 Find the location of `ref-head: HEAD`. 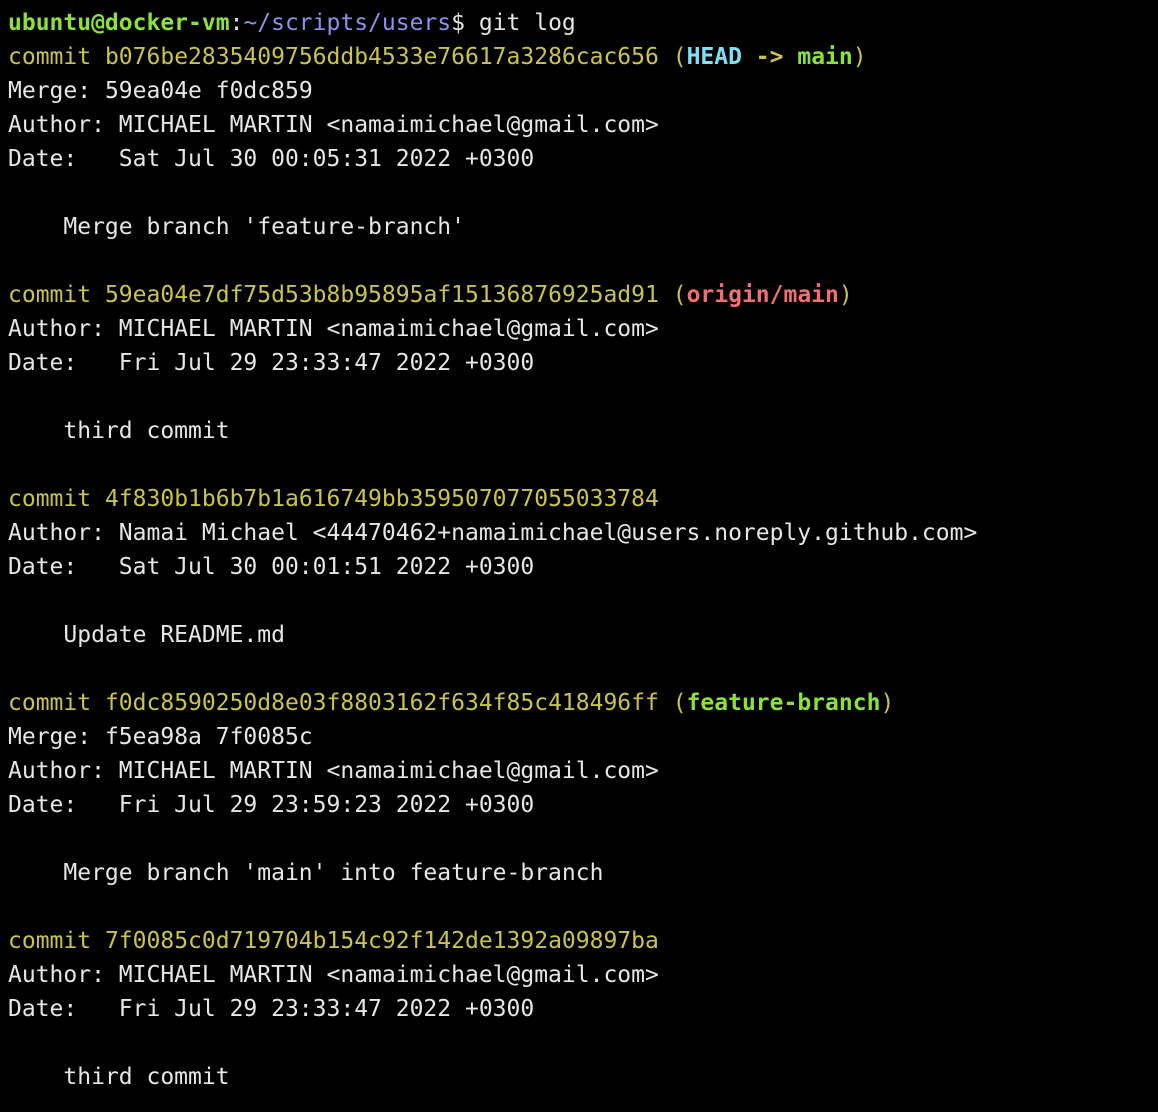

ref-head: HEAD is located at coordinates (714, 57).